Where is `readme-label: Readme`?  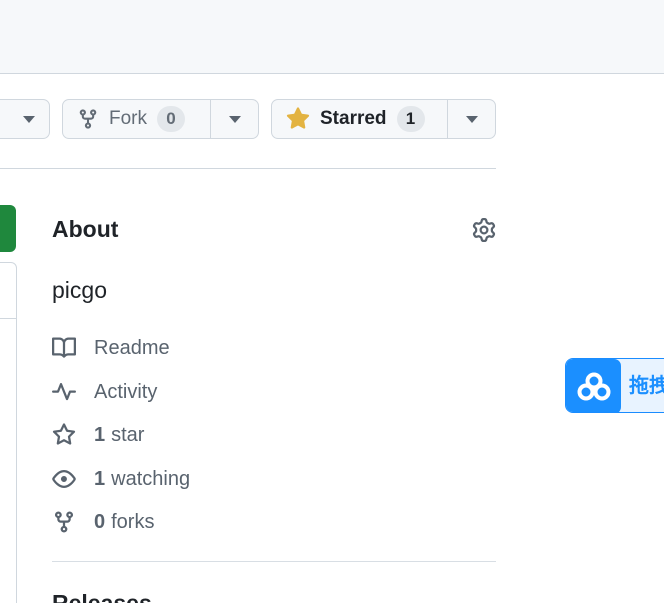 readme-label: Readme is located at coordinates (132, 347).